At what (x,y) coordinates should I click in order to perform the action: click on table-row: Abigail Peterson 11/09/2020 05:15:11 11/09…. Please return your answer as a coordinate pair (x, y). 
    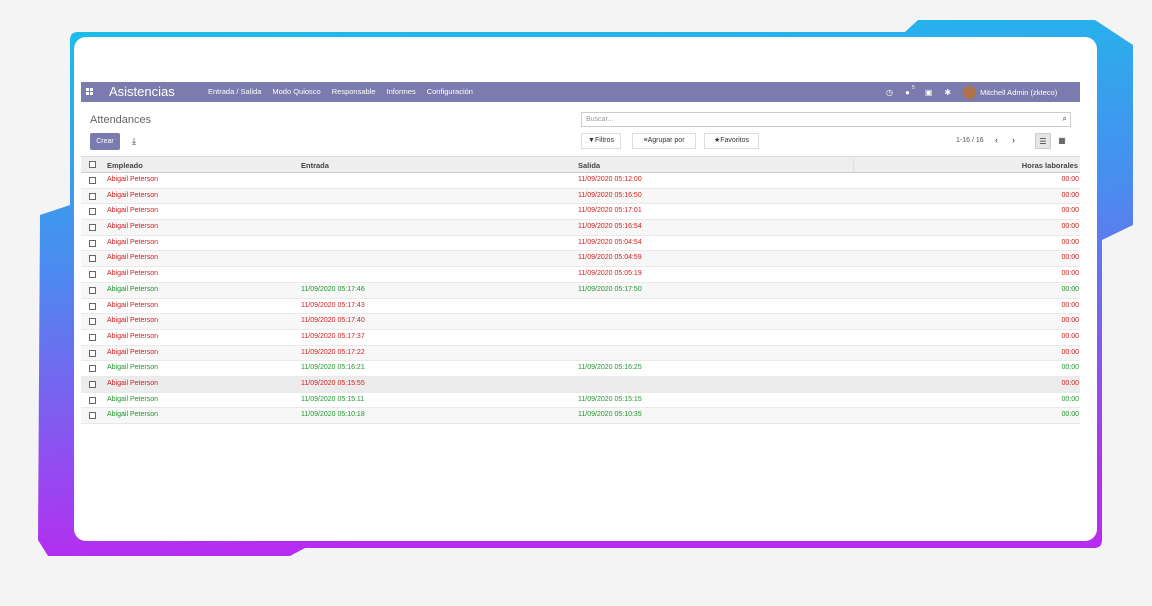
    Looking at the image, I should click on (580, 401).